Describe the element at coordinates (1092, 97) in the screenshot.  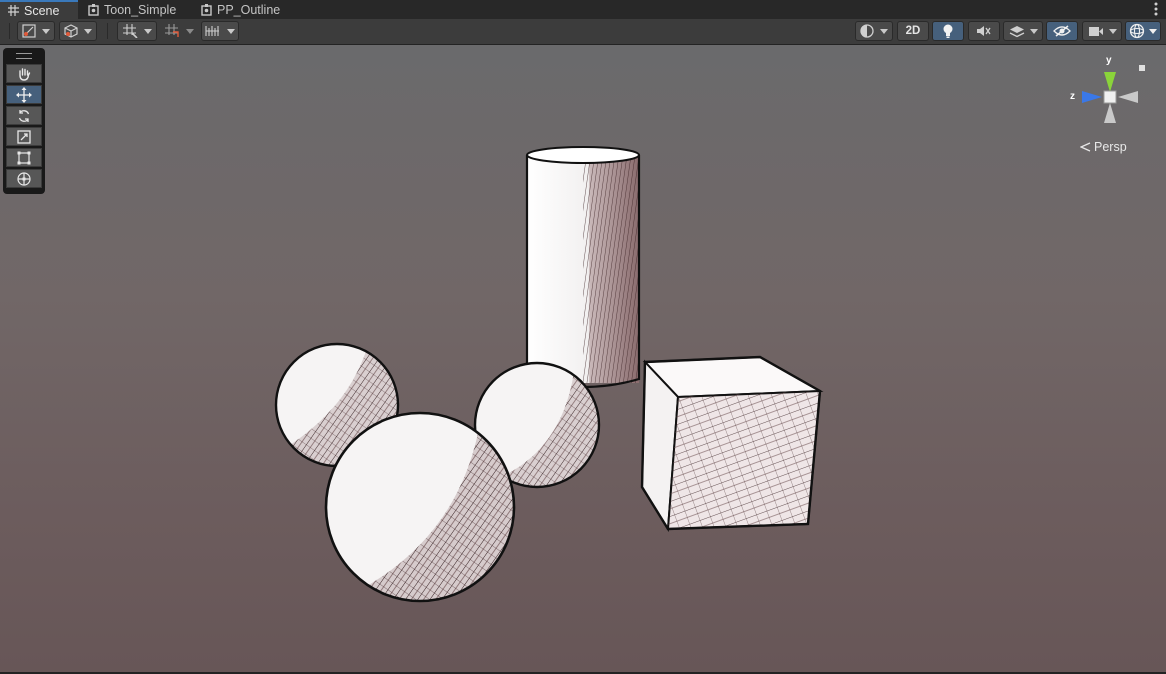
I see `gizmo-z-axis-cone` at that location.